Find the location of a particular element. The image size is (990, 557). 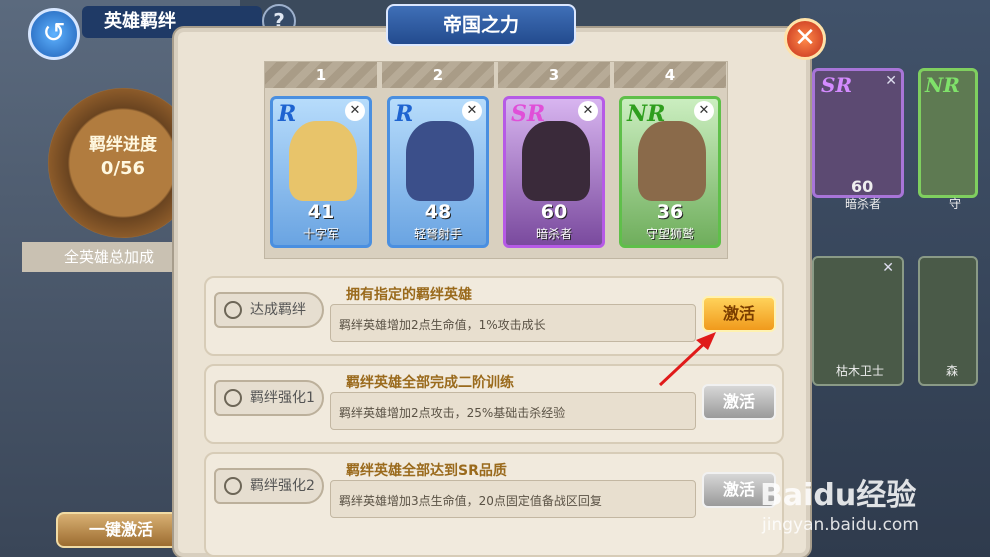

watermark-logo: Baidu经验 is located at coordinates (838, 495).